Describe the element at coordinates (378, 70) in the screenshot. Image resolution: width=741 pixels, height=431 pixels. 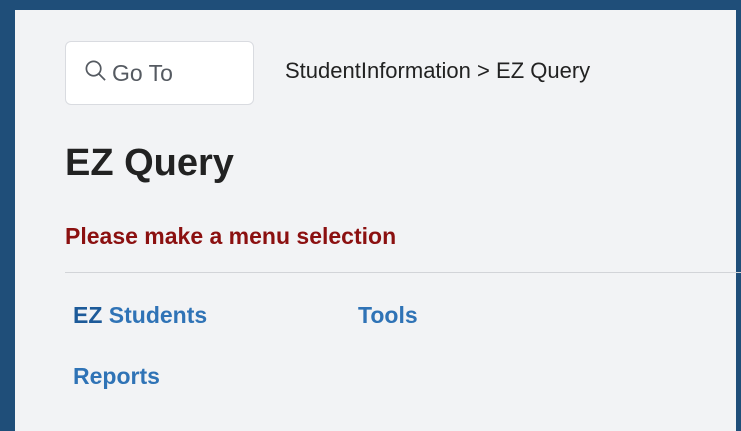
I see `breadcrumb-item-studentinformation: StudentInformation` at that location.